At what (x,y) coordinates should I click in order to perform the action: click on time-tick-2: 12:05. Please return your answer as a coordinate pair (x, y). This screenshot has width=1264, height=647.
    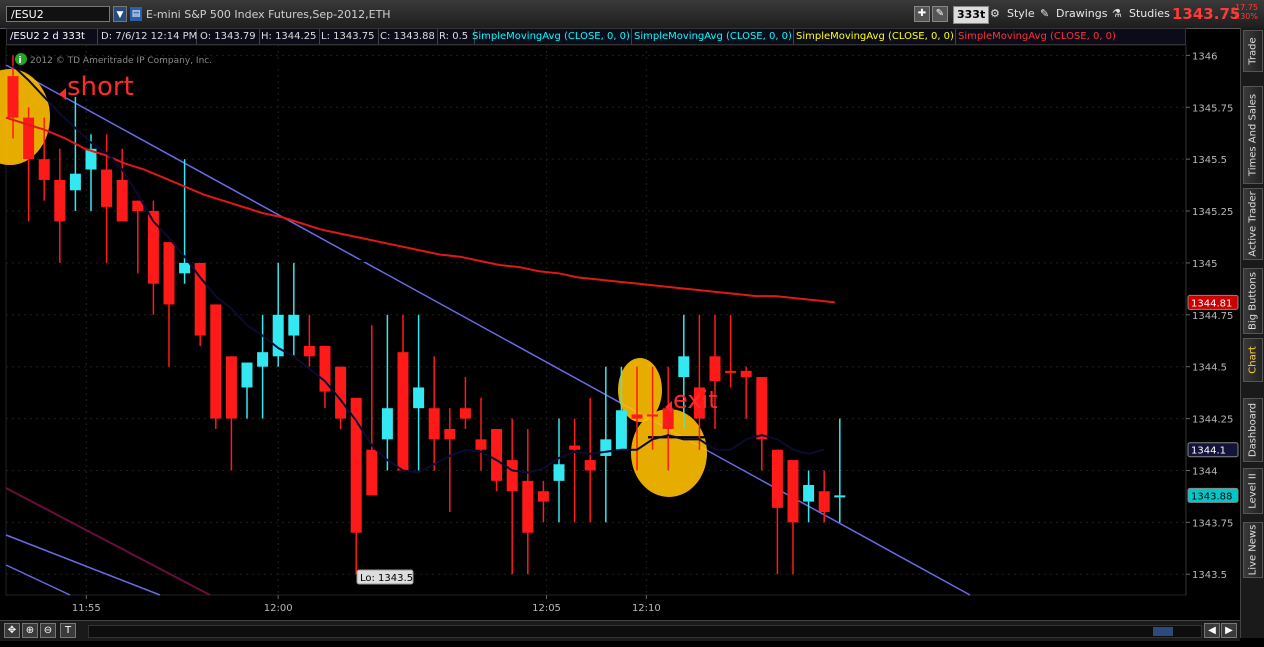
    Looking at the image, I should click on (546, 608).